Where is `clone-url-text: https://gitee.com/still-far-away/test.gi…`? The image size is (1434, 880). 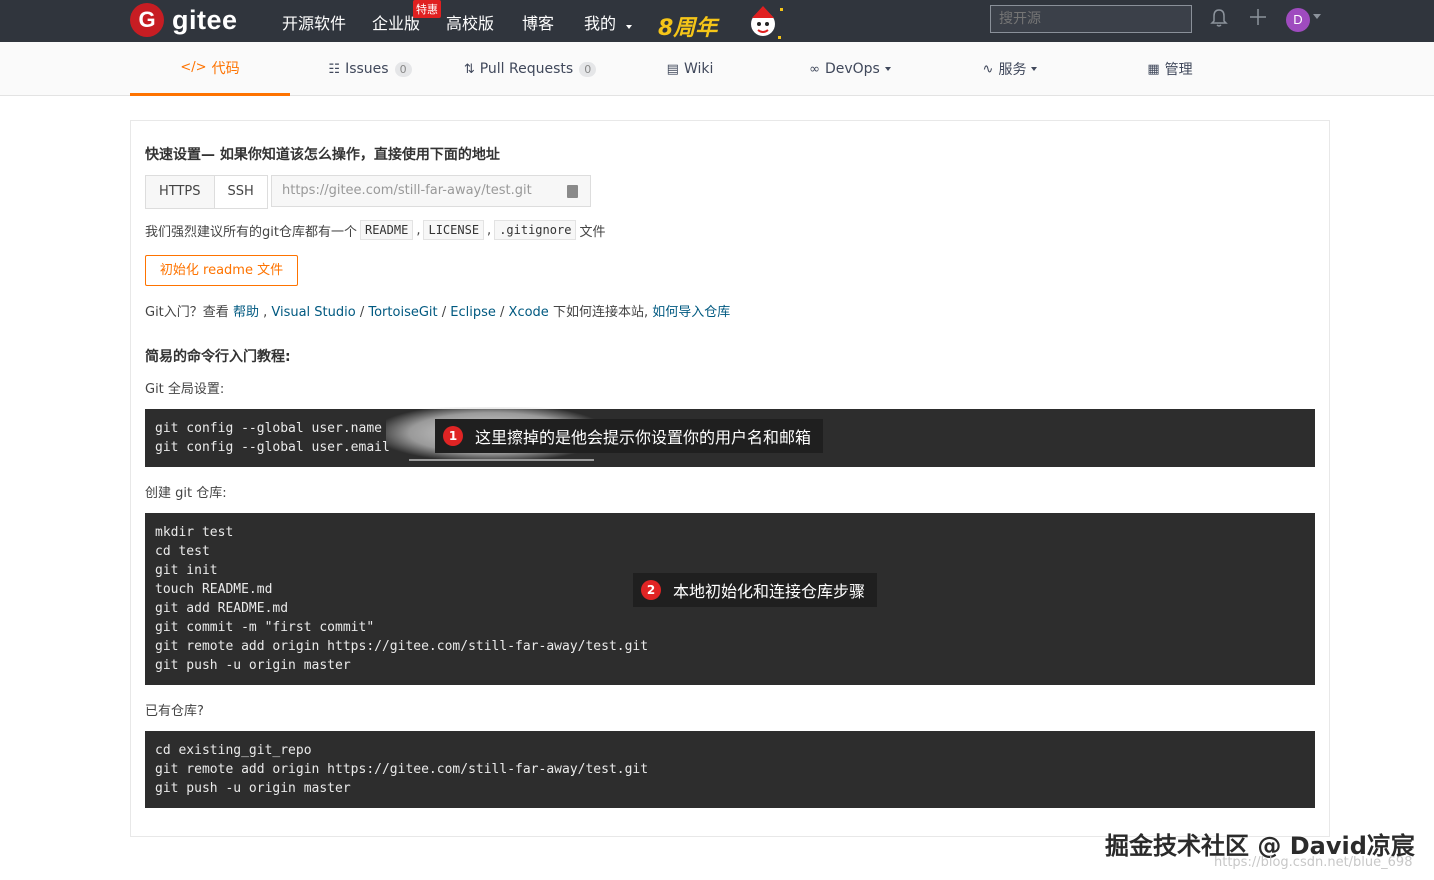
clone-url-text: https://gitee.com/still-far-away/test.gi… is located at coordinates (407, 190).